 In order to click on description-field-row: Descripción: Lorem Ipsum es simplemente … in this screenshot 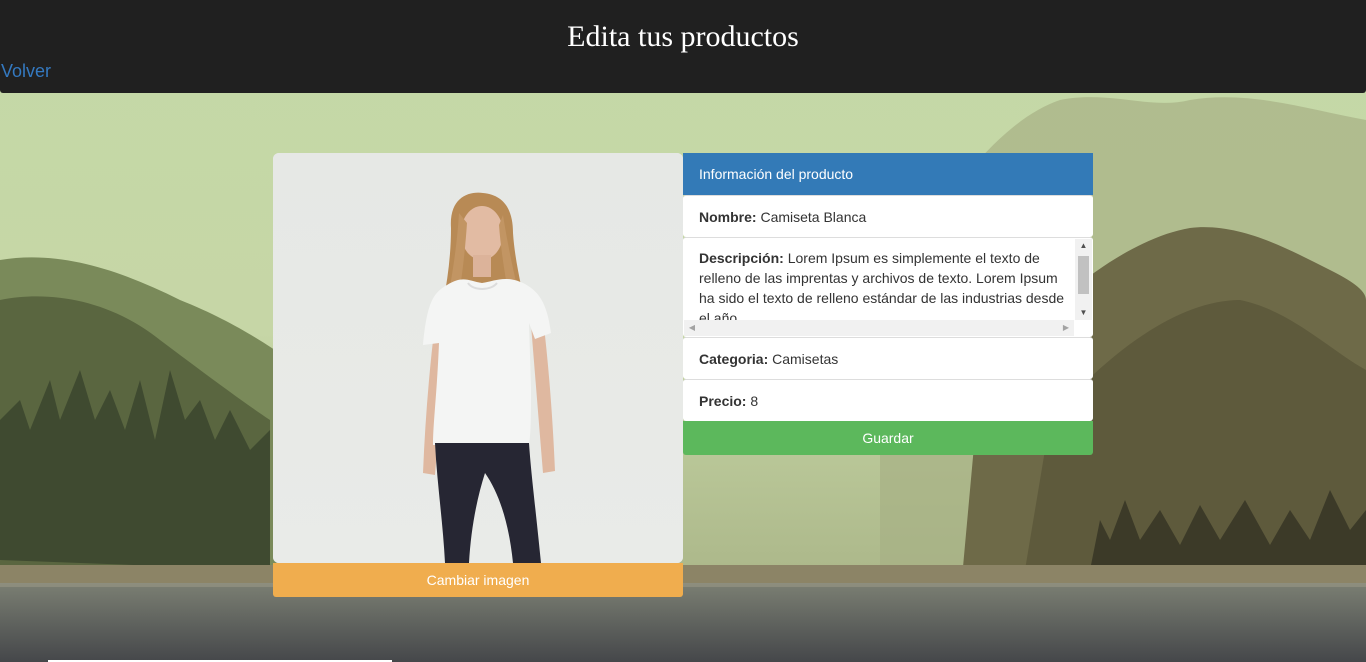, I will do `click(888, 287)`.